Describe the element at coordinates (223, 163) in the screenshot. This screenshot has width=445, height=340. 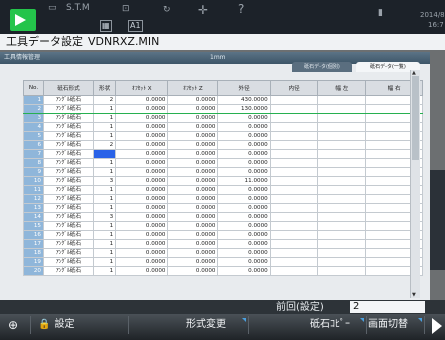
I see `table-row: 8 ｱﾝｸﾞﾙ砥石 1 0.0000 0.0000 0.0000` at that location.